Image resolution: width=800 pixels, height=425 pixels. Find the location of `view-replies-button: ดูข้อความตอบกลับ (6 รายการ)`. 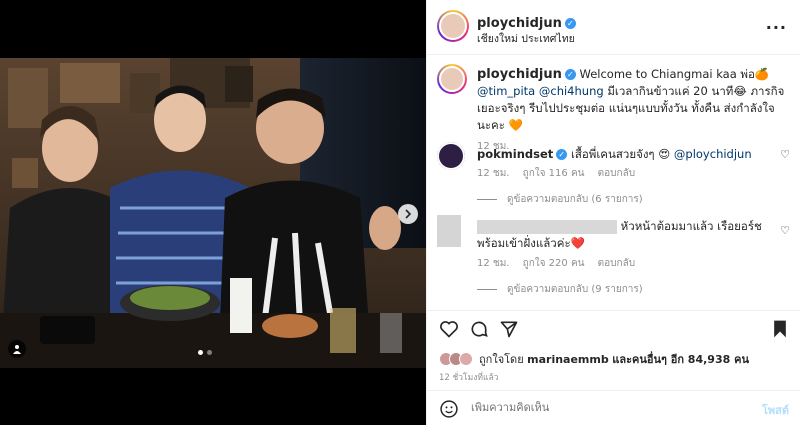

view-replies-button: ดูข้อความตอบกลับ (6 รายการ) is located at coordinates (560, 199).